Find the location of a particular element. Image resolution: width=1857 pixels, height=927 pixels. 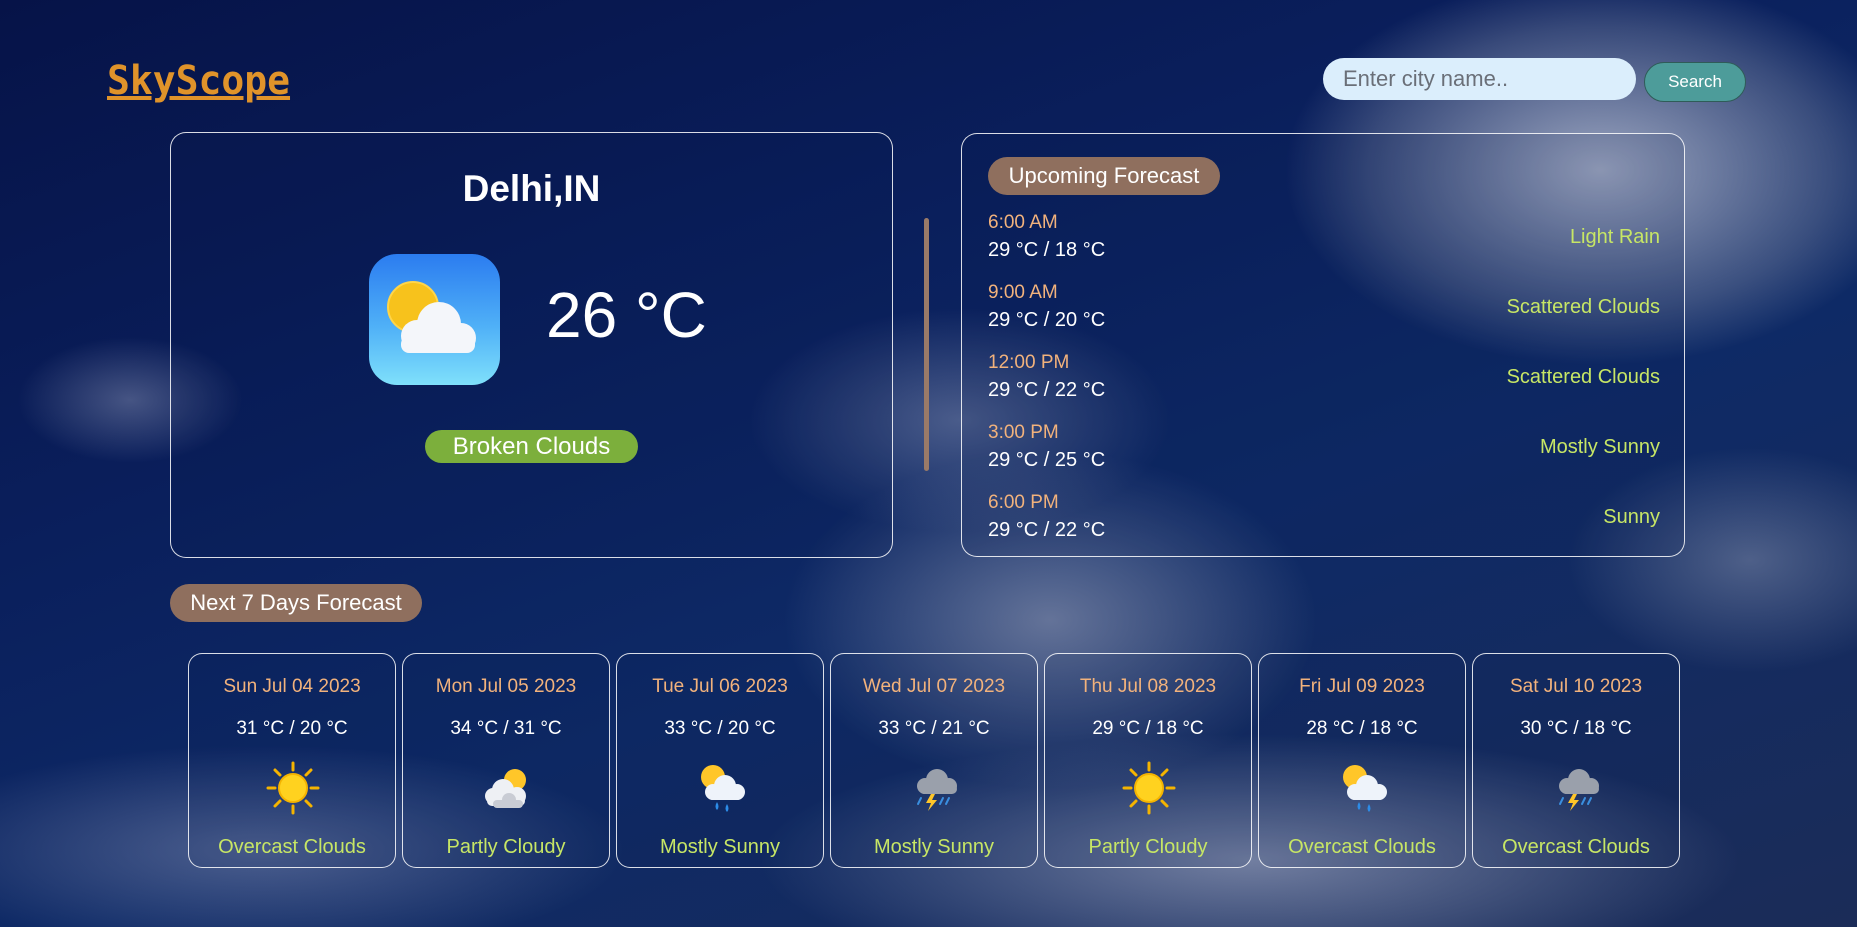

day-date: Wed Jul 07 2023 is located at coordinates (934, 686).